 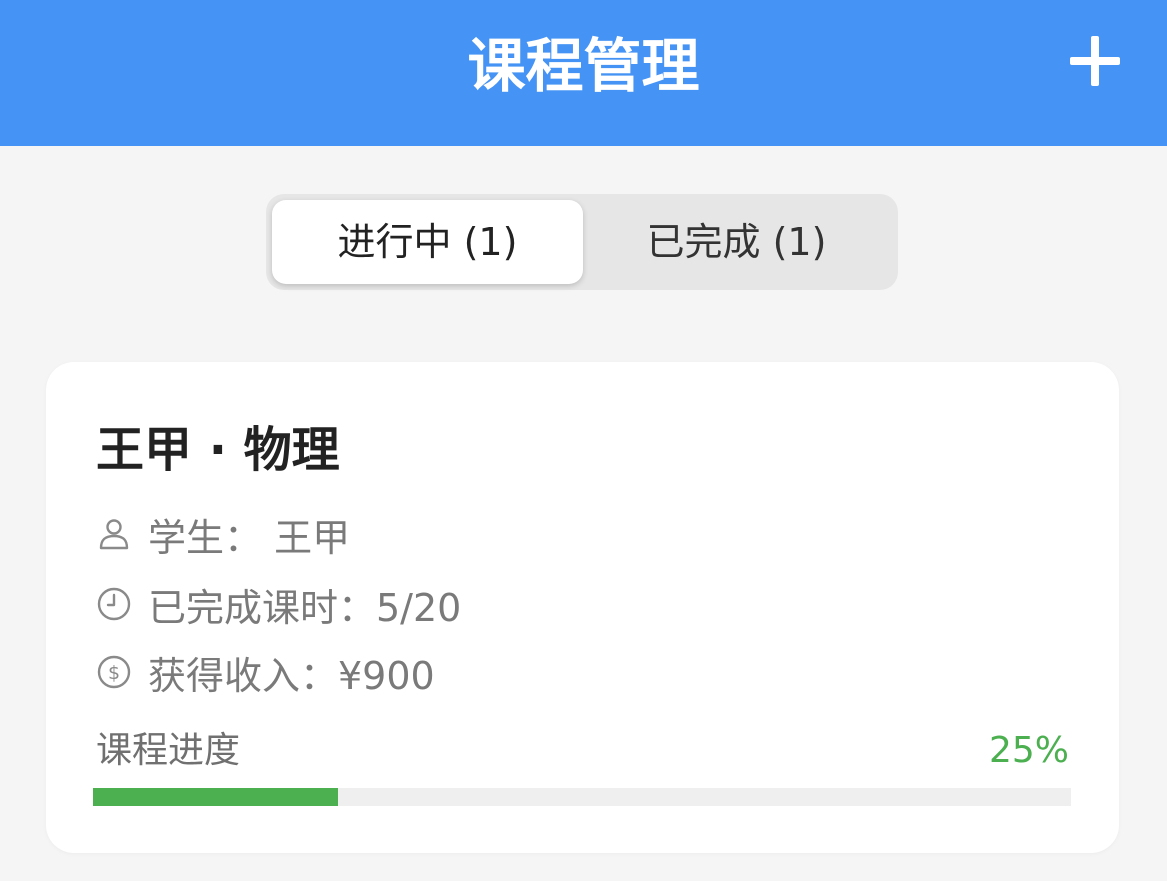 I want to click on lessons-text: 已完成课时：5/20, so click(x=305, y=607).